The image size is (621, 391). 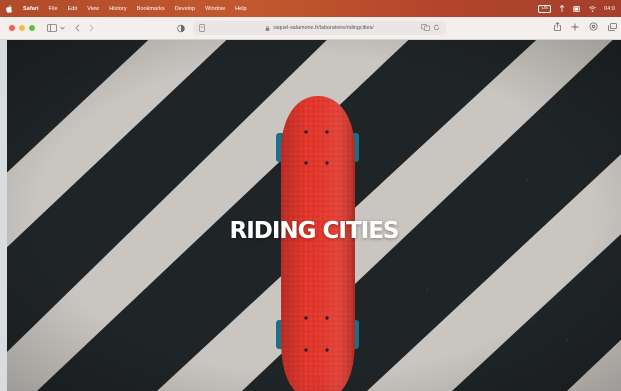 What do you see at coordinates (62, 28) in the screenshot?
I see `chevron-down-icon` at bounding box center [62, 28].